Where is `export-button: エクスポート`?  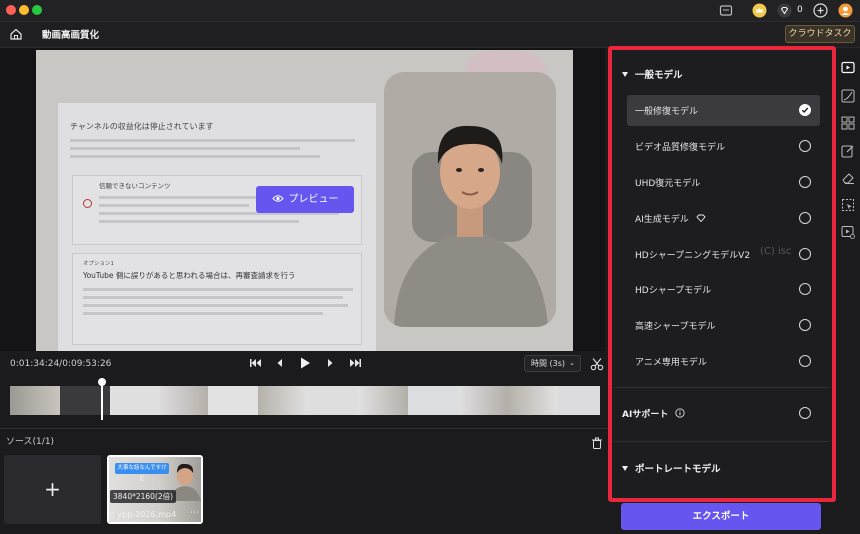 export-button: エクスポート is located at coordinates (721, 516).